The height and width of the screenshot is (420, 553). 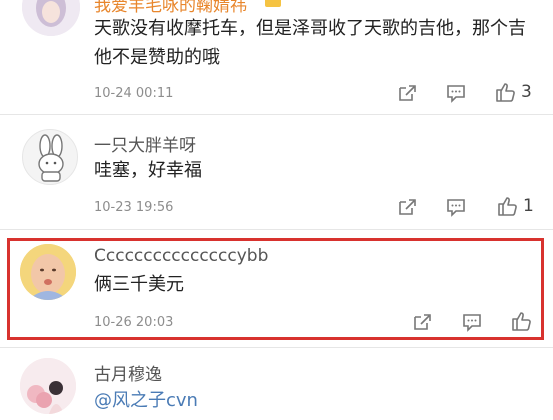 What do you see at coordinates (273, 3) in the screenshot?
I see `vip-badge-icon` at bounding box center [273, 3].